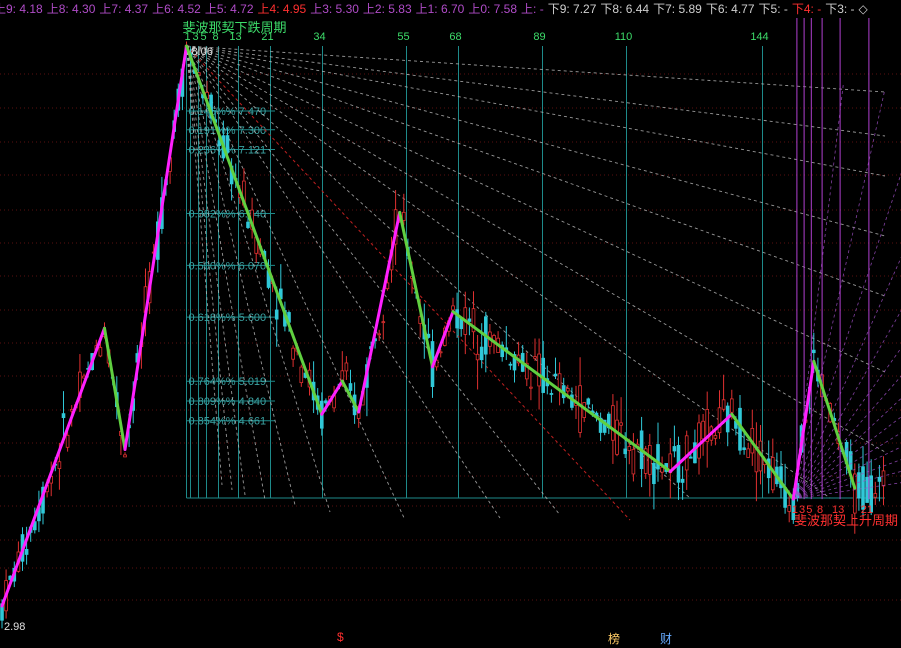  What do you see at coordinates (840, 9) in the screenshot?
I see `down-level-6: 下3: -` at bounding box center [840, 9].